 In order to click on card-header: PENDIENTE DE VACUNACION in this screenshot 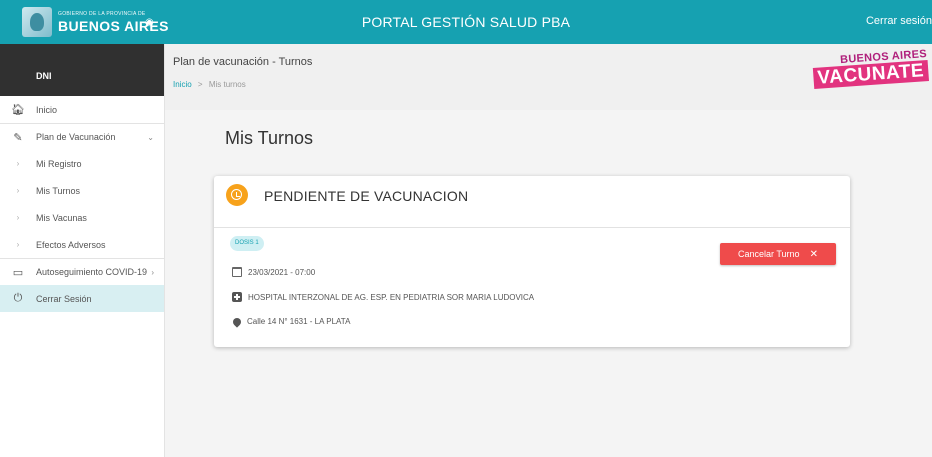, I will do `click(532, 202)`.